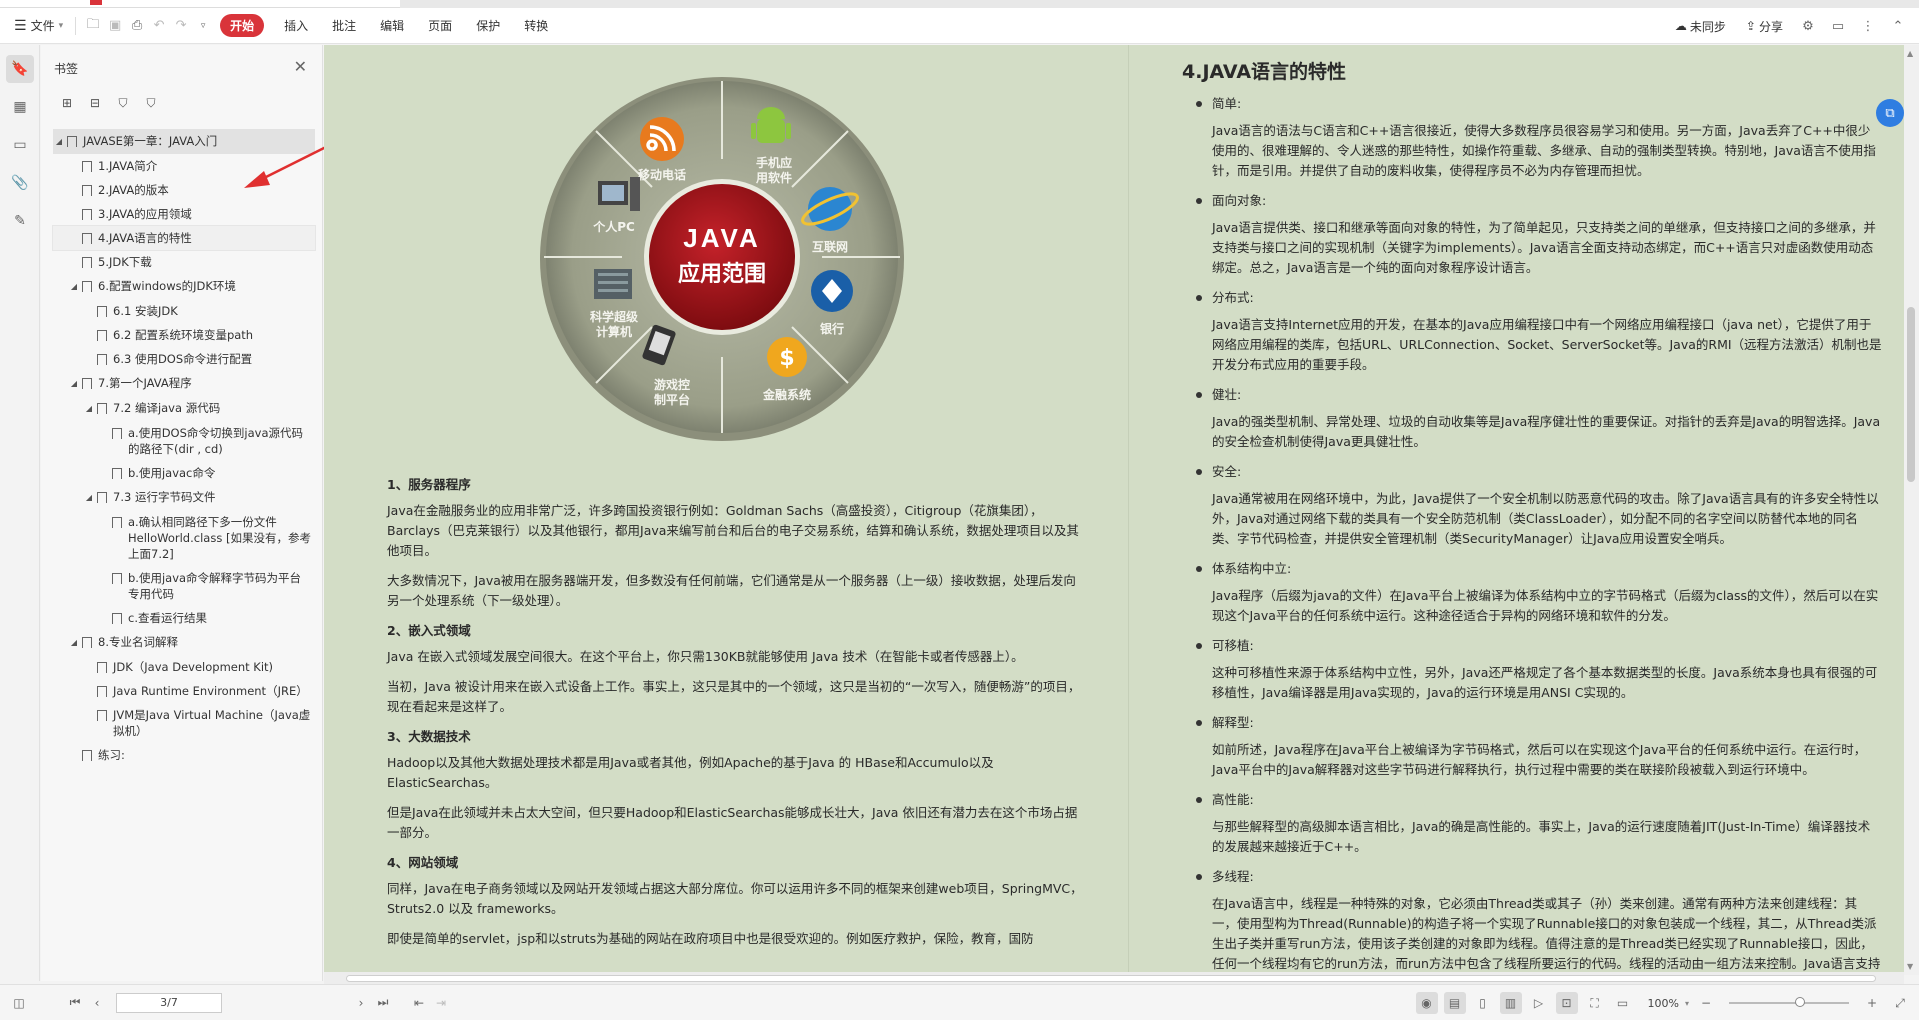 This screenshot has height=1020, width=1919. Describe the element at coordinates (20, 69) in the screenshot. I see `bookmark-rail-icon: 🔖` at that location.